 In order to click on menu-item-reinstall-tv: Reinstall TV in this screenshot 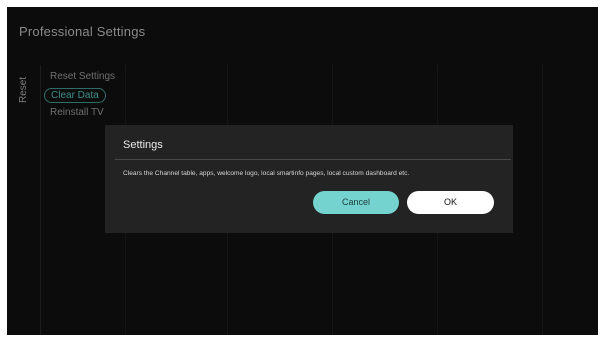, I will do `click(104, 112)`.